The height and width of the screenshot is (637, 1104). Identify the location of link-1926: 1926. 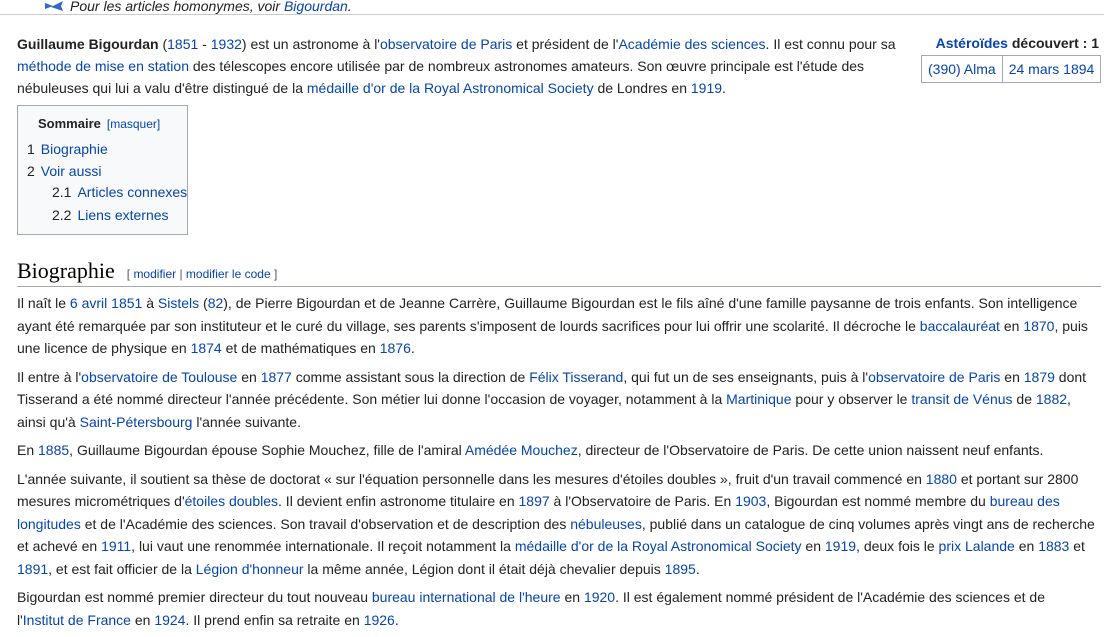
(379, 620).